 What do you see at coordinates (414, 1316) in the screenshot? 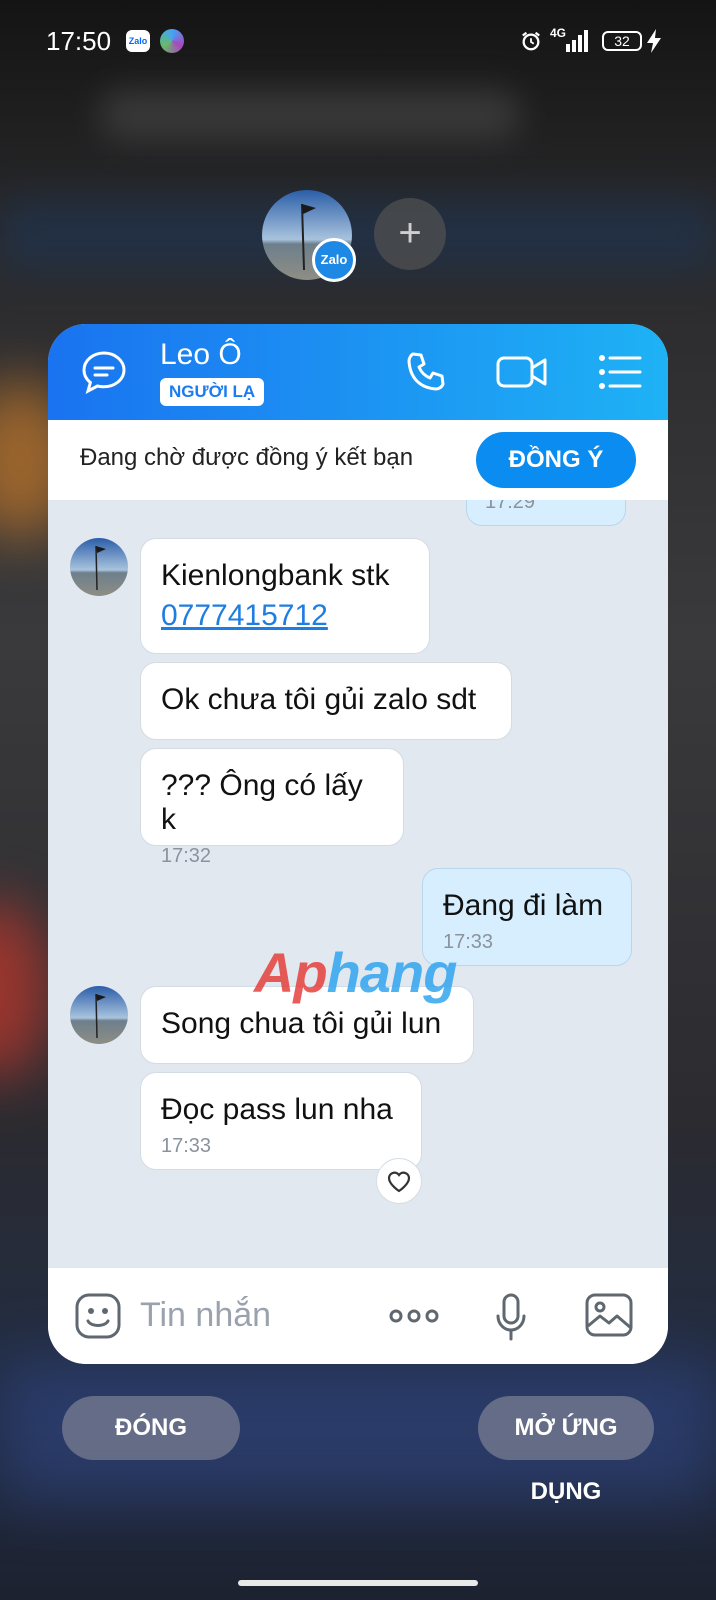
I see `more-icon` at bounding box center [414, 1316].